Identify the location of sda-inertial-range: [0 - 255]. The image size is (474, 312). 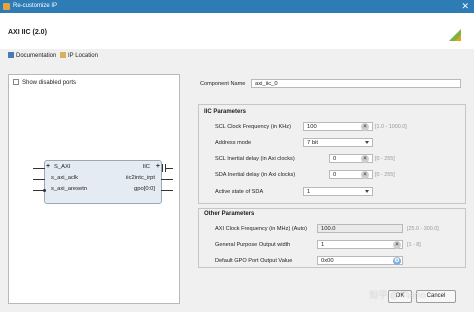
(385, 175).